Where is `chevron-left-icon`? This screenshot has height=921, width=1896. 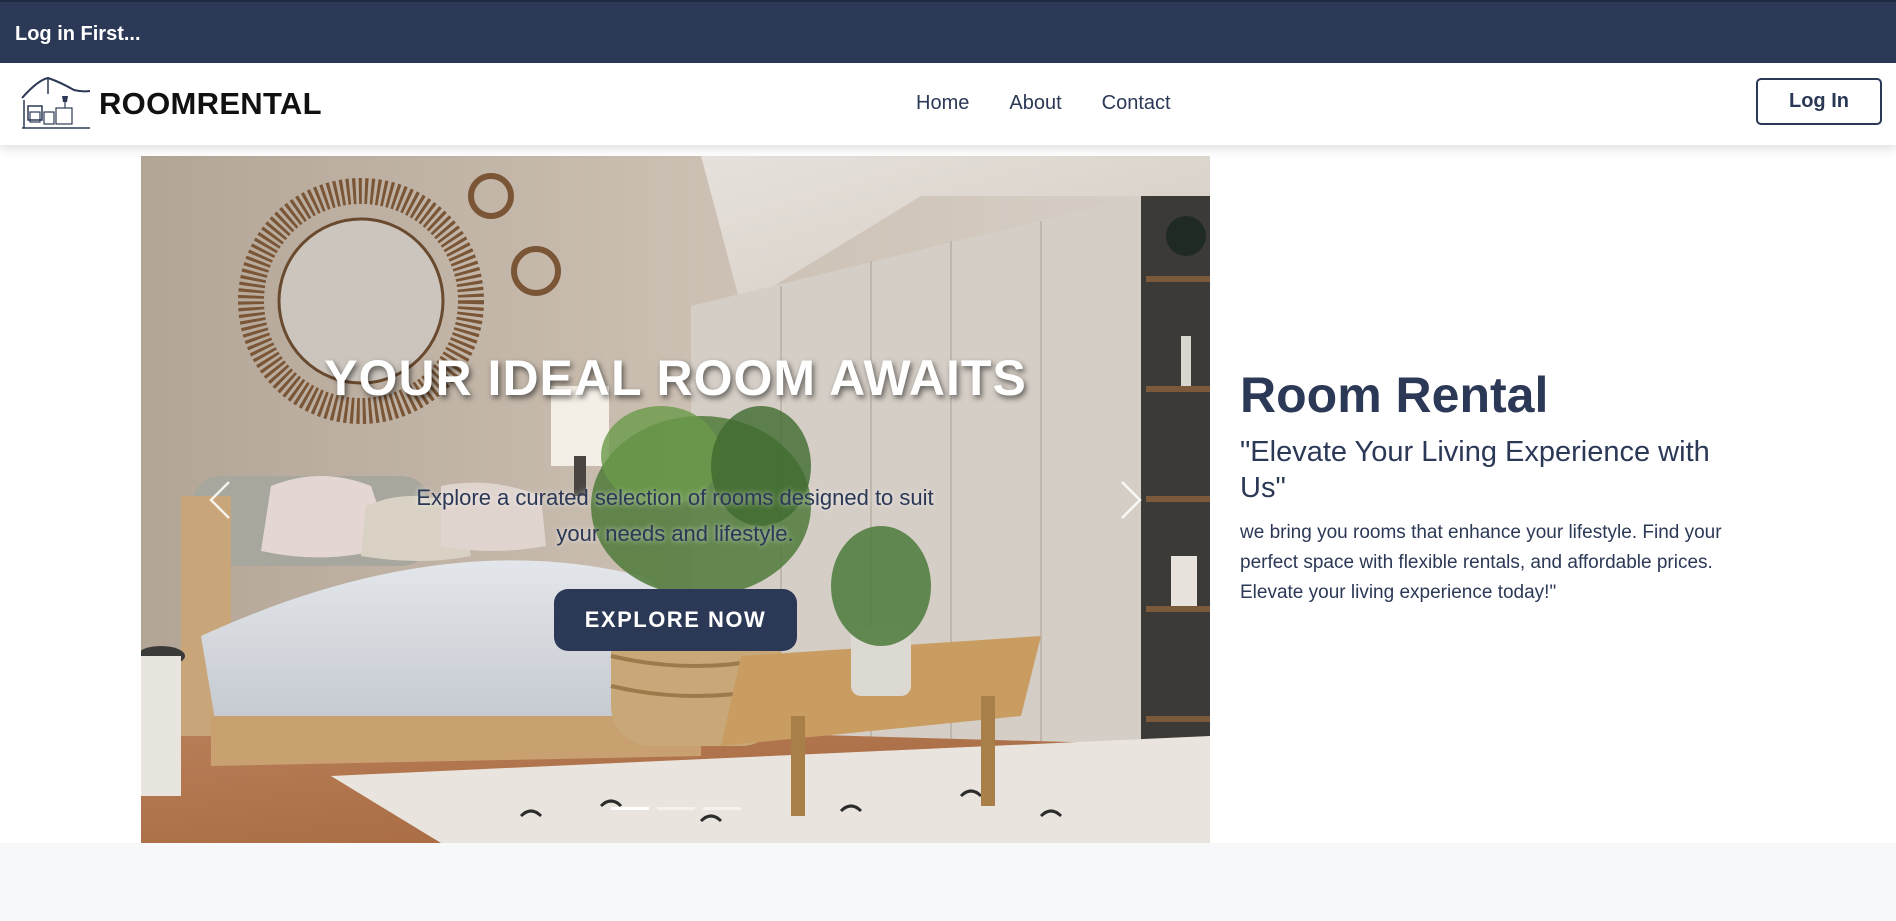
chevron-left-icon is located at coordinates (221, 500).